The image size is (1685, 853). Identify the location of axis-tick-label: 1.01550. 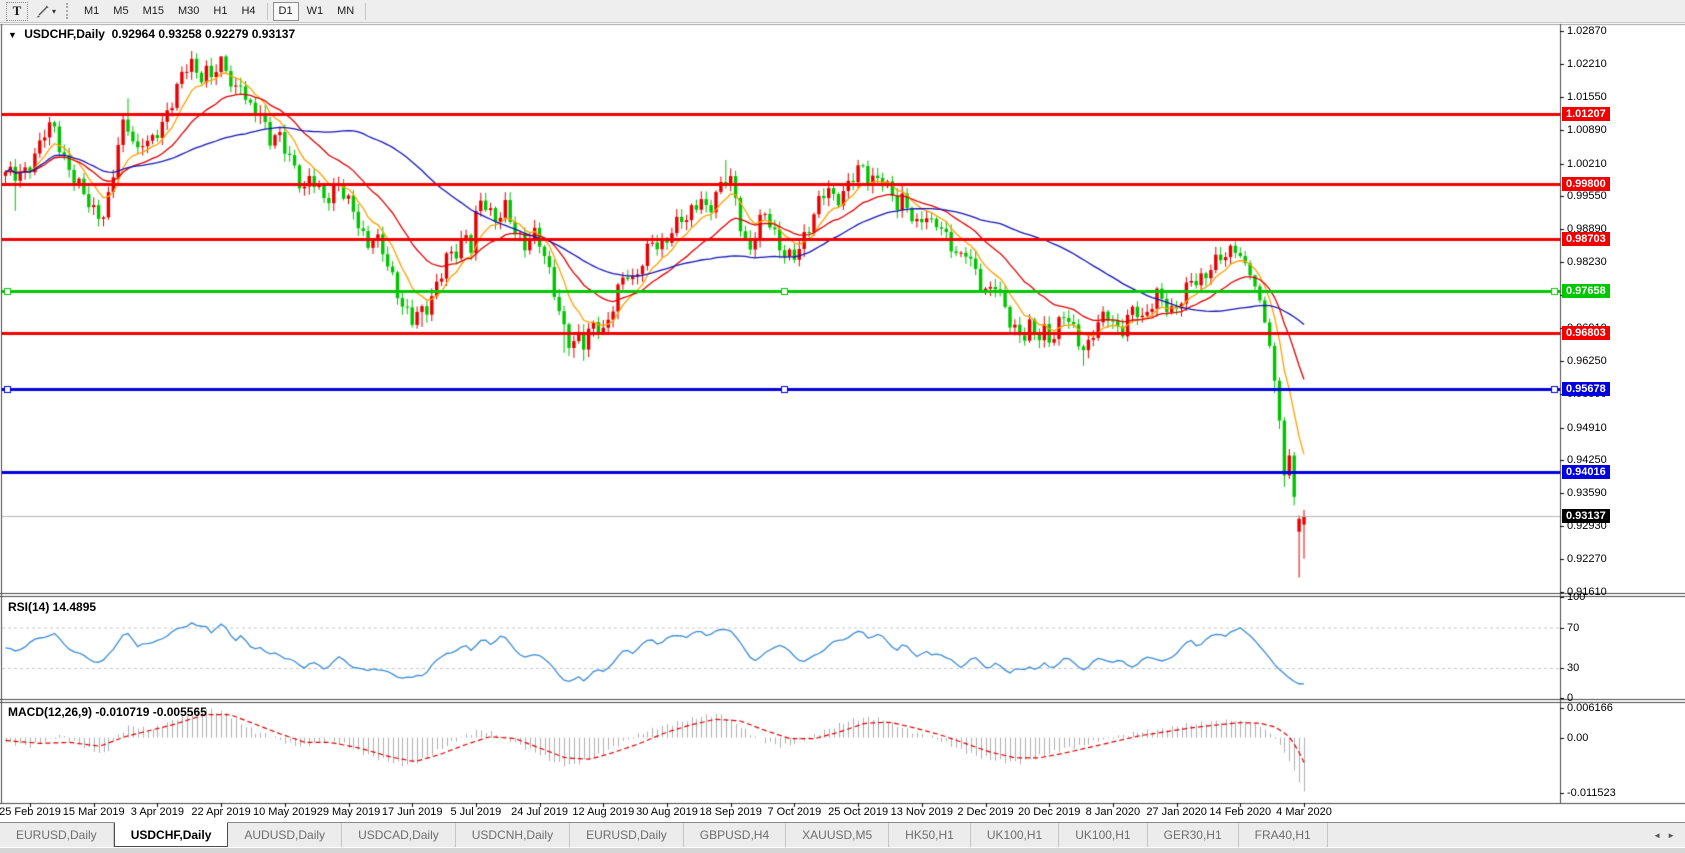
(1587, 96).